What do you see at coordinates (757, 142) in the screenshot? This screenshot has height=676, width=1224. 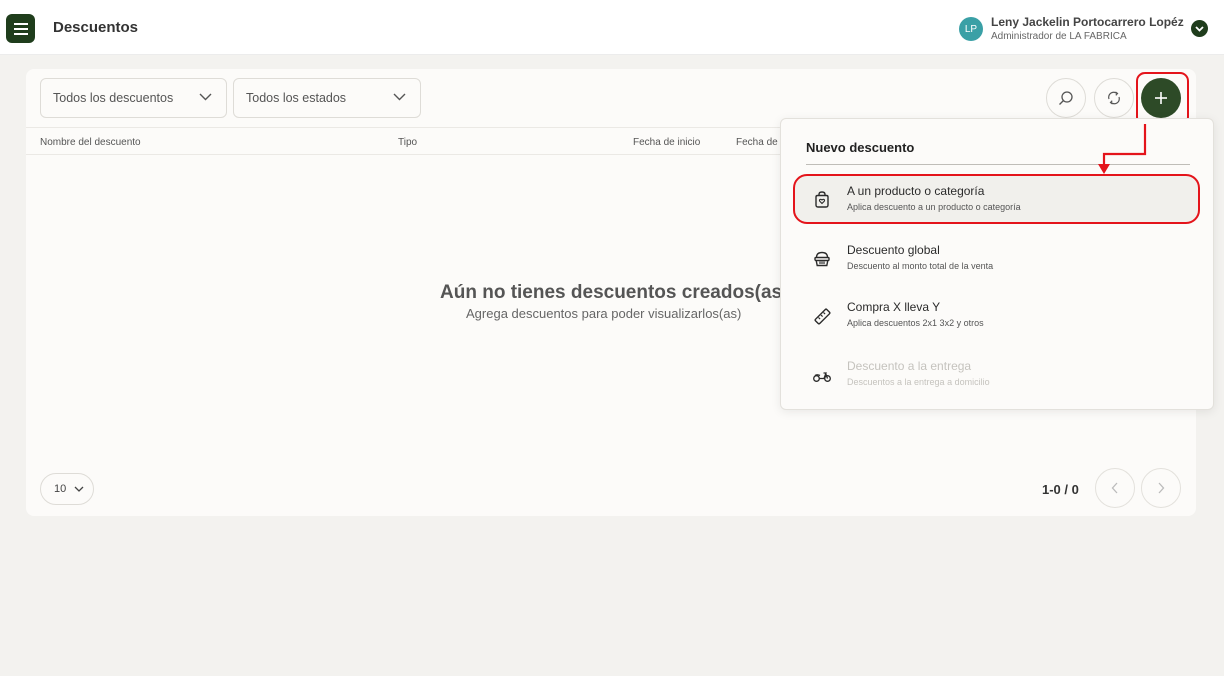 I see `column-header-end-date: Fecha de` at bounding box center [757, 142].